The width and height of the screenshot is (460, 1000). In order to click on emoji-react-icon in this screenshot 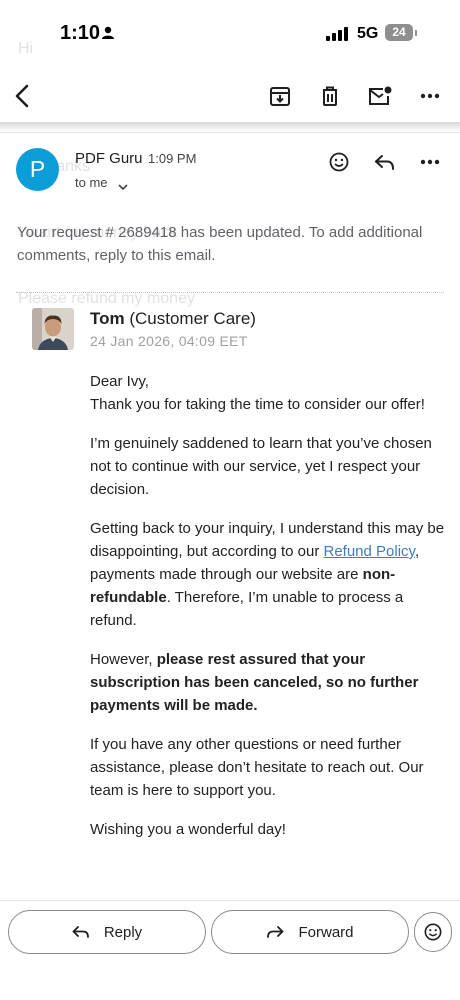, I will do `click(339, 162)`.